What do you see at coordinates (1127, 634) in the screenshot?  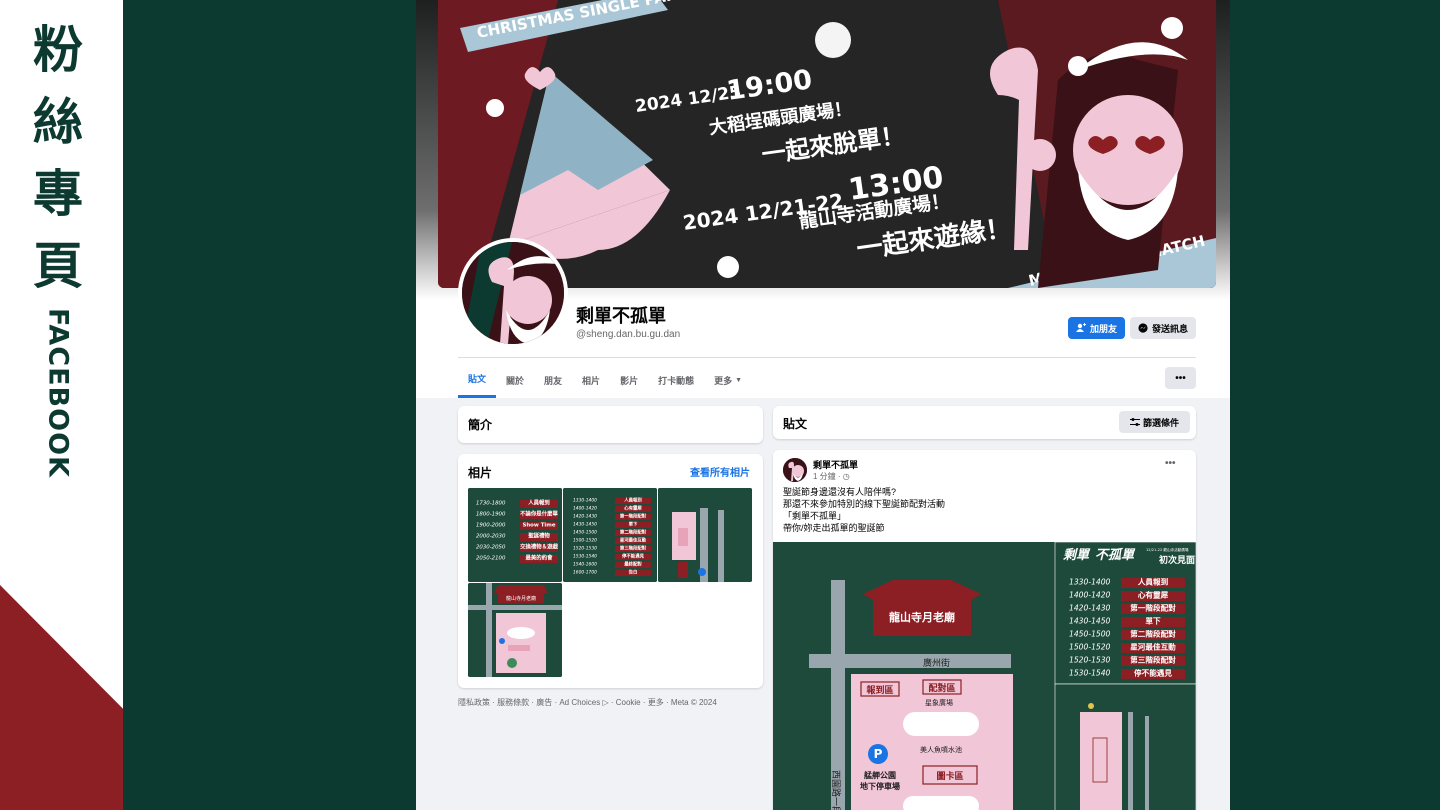 I see `schedule-row: 1450-1500 第二階段配對` at bounding box center [1127, 634].